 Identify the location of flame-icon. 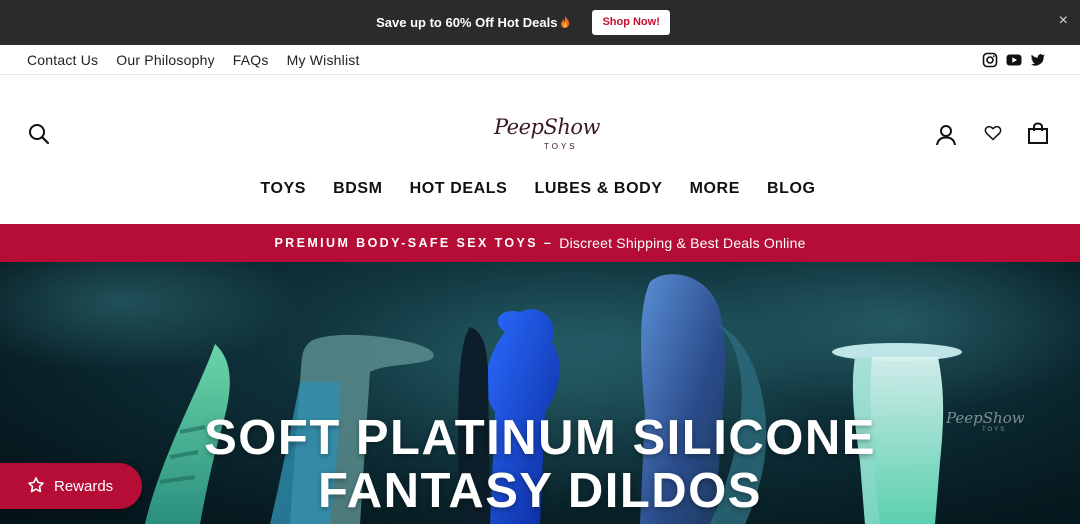
(565, 22).